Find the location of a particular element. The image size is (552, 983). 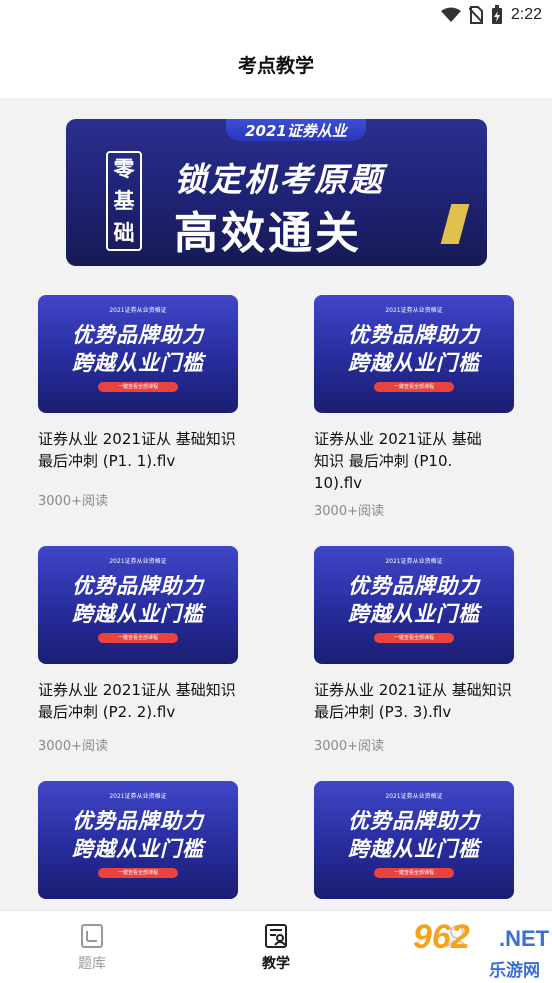

tab-teaching: 教学 is located at coordinates (276, 947).